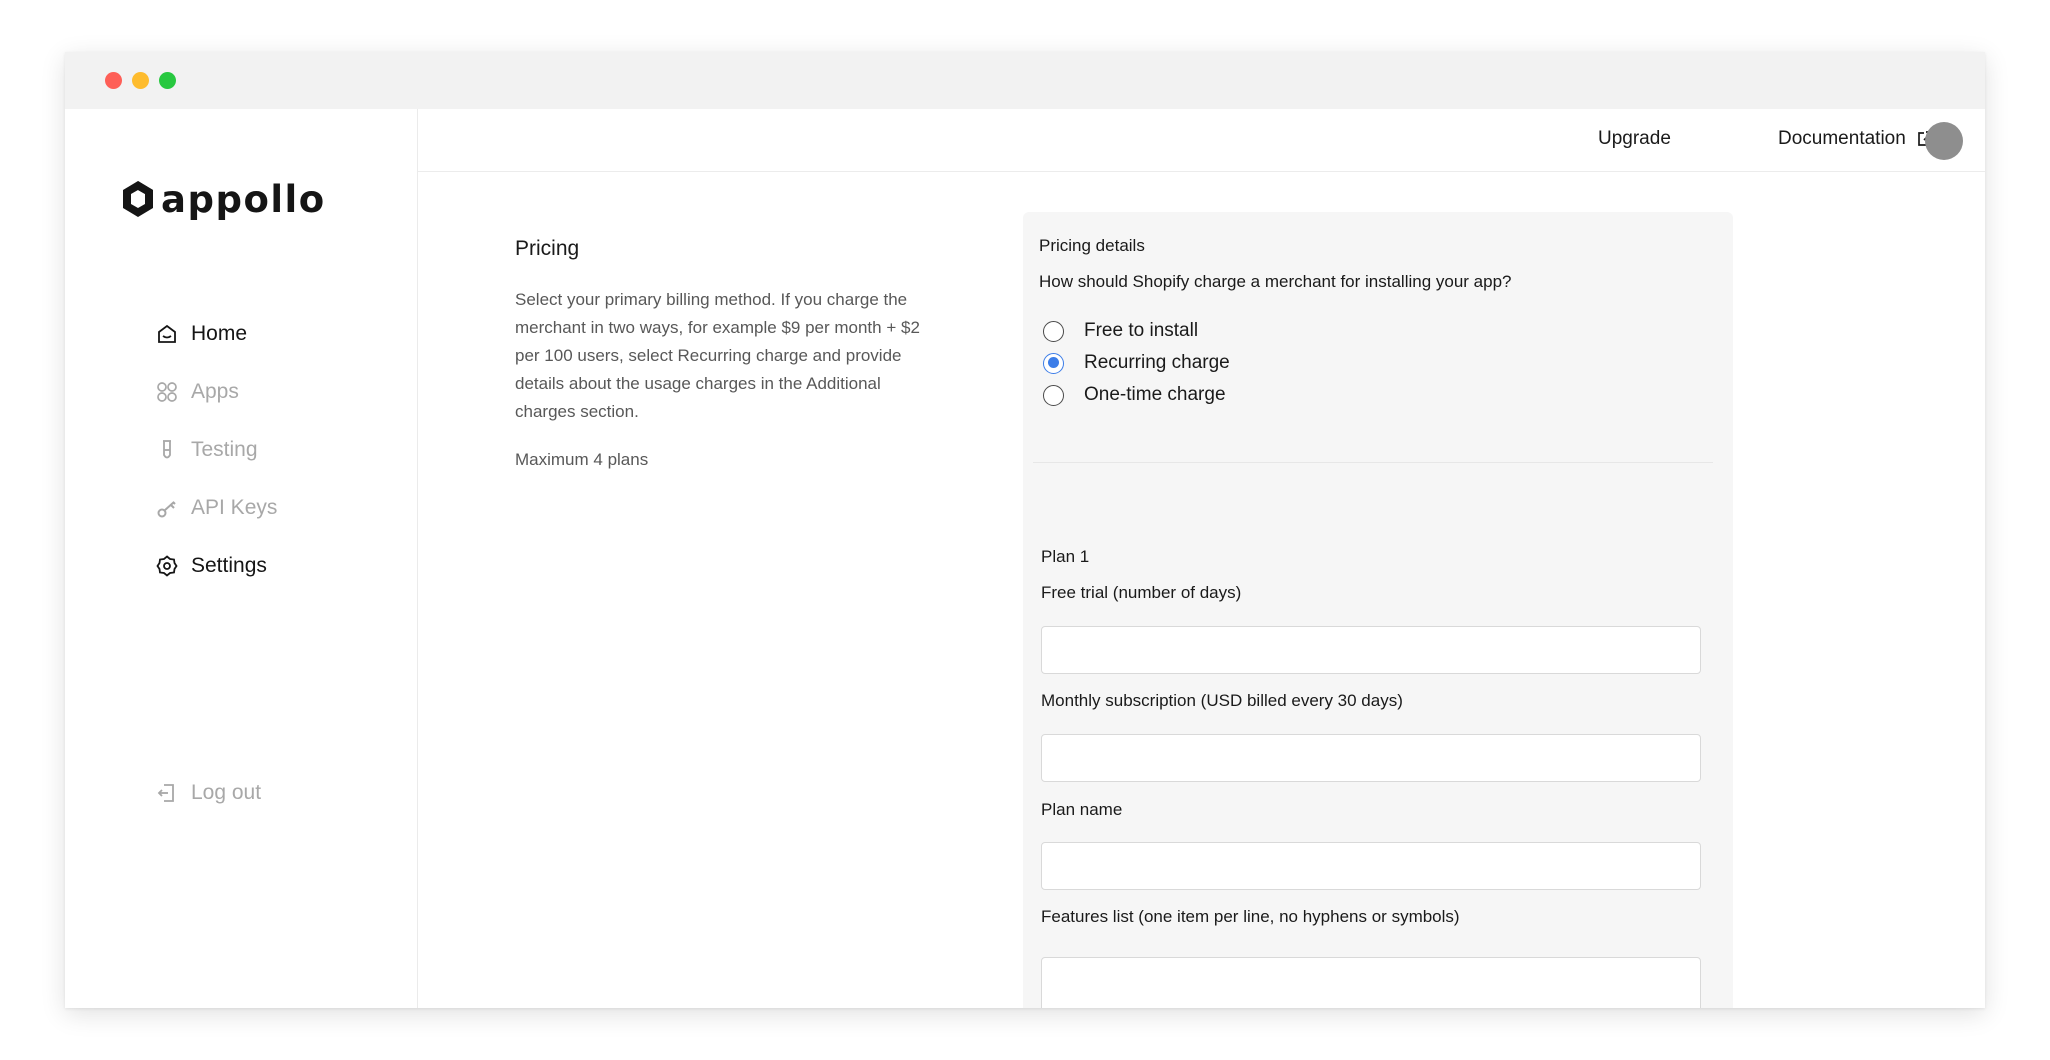 The image size is (2050, 1060). I want to click on radio-label: One-time charge, so click(1155, 394).